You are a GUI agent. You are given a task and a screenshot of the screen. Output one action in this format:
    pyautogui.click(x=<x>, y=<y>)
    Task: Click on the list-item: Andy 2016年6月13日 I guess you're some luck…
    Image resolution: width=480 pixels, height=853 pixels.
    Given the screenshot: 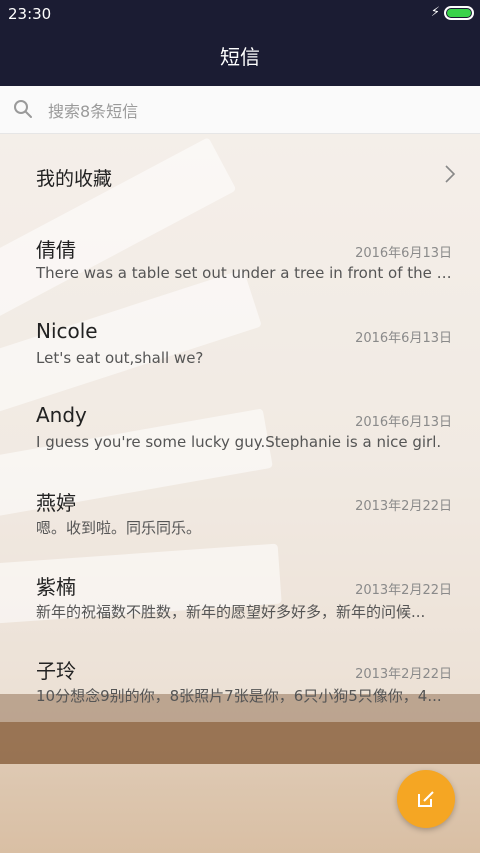 What is the action you would take?
    pyautogui.click(x=240, y=445)
    